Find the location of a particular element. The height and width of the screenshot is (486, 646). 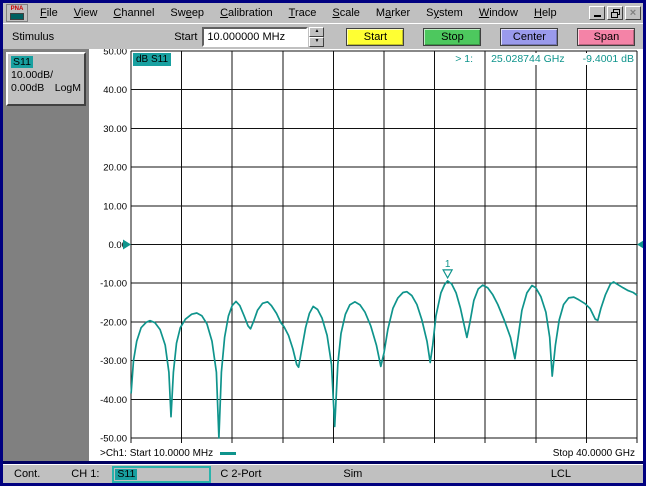

stop-stimulus-button: Stop is located at coordinates (452, 36).